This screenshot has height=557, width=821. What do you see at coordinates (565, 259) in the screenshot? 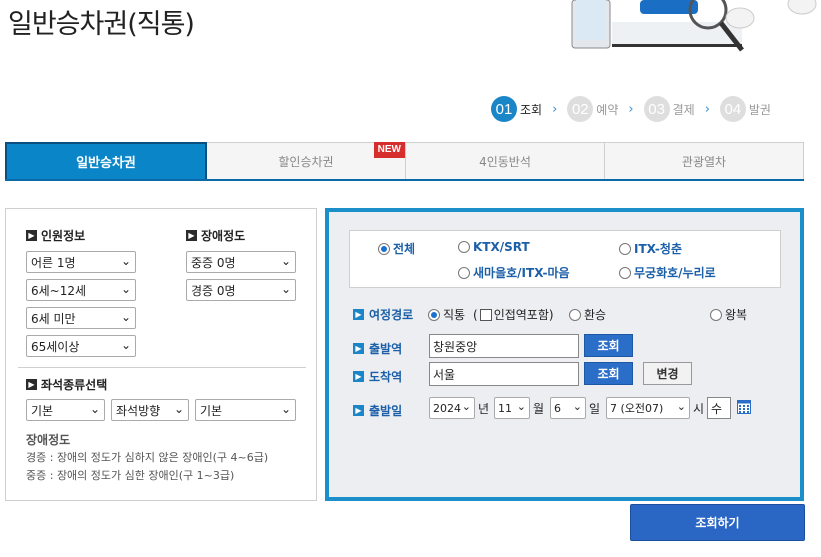
I see `train-type-box: 전체 KTX/SRT ITX-청춘 새마을호/ITX-마음 무궁화호/누리로` at bounding box center [565, 259].